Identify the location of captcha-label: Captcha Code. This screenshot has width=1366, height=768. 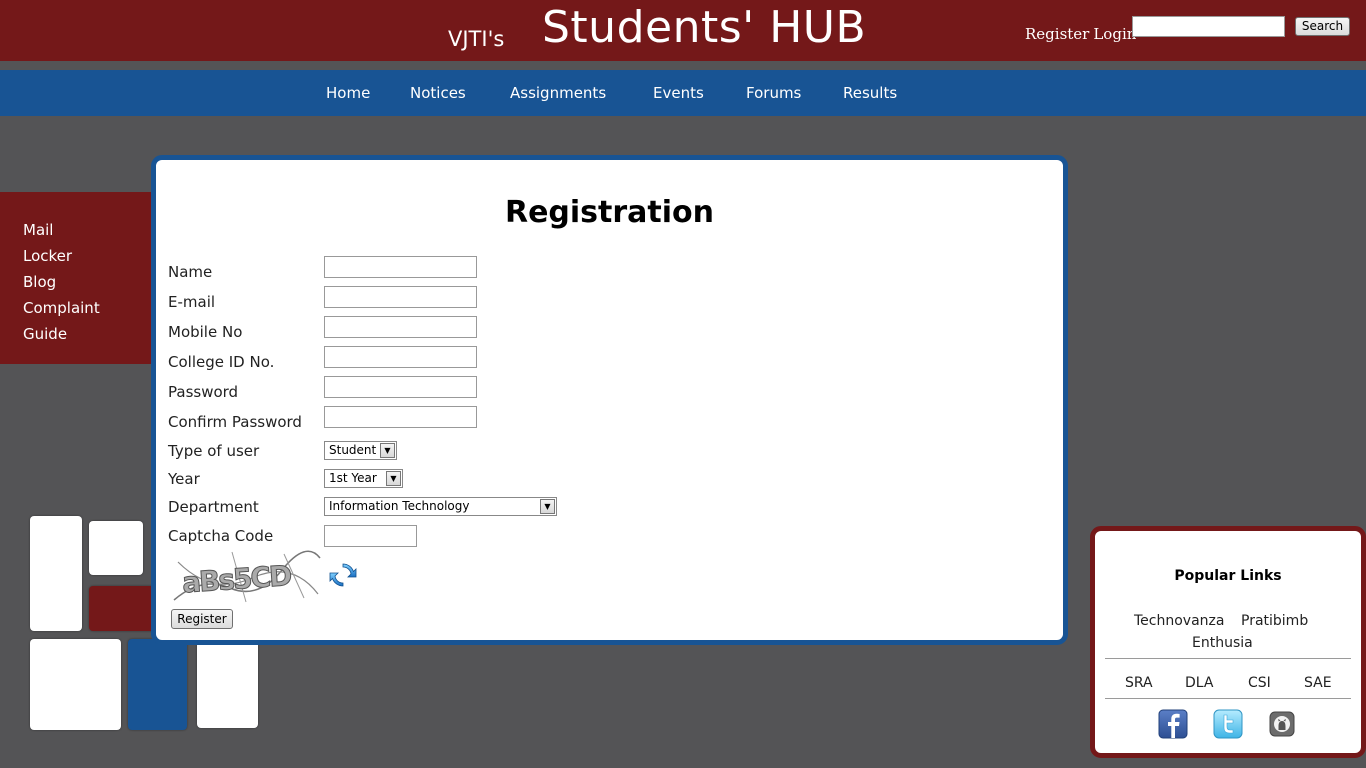
(221, 536).